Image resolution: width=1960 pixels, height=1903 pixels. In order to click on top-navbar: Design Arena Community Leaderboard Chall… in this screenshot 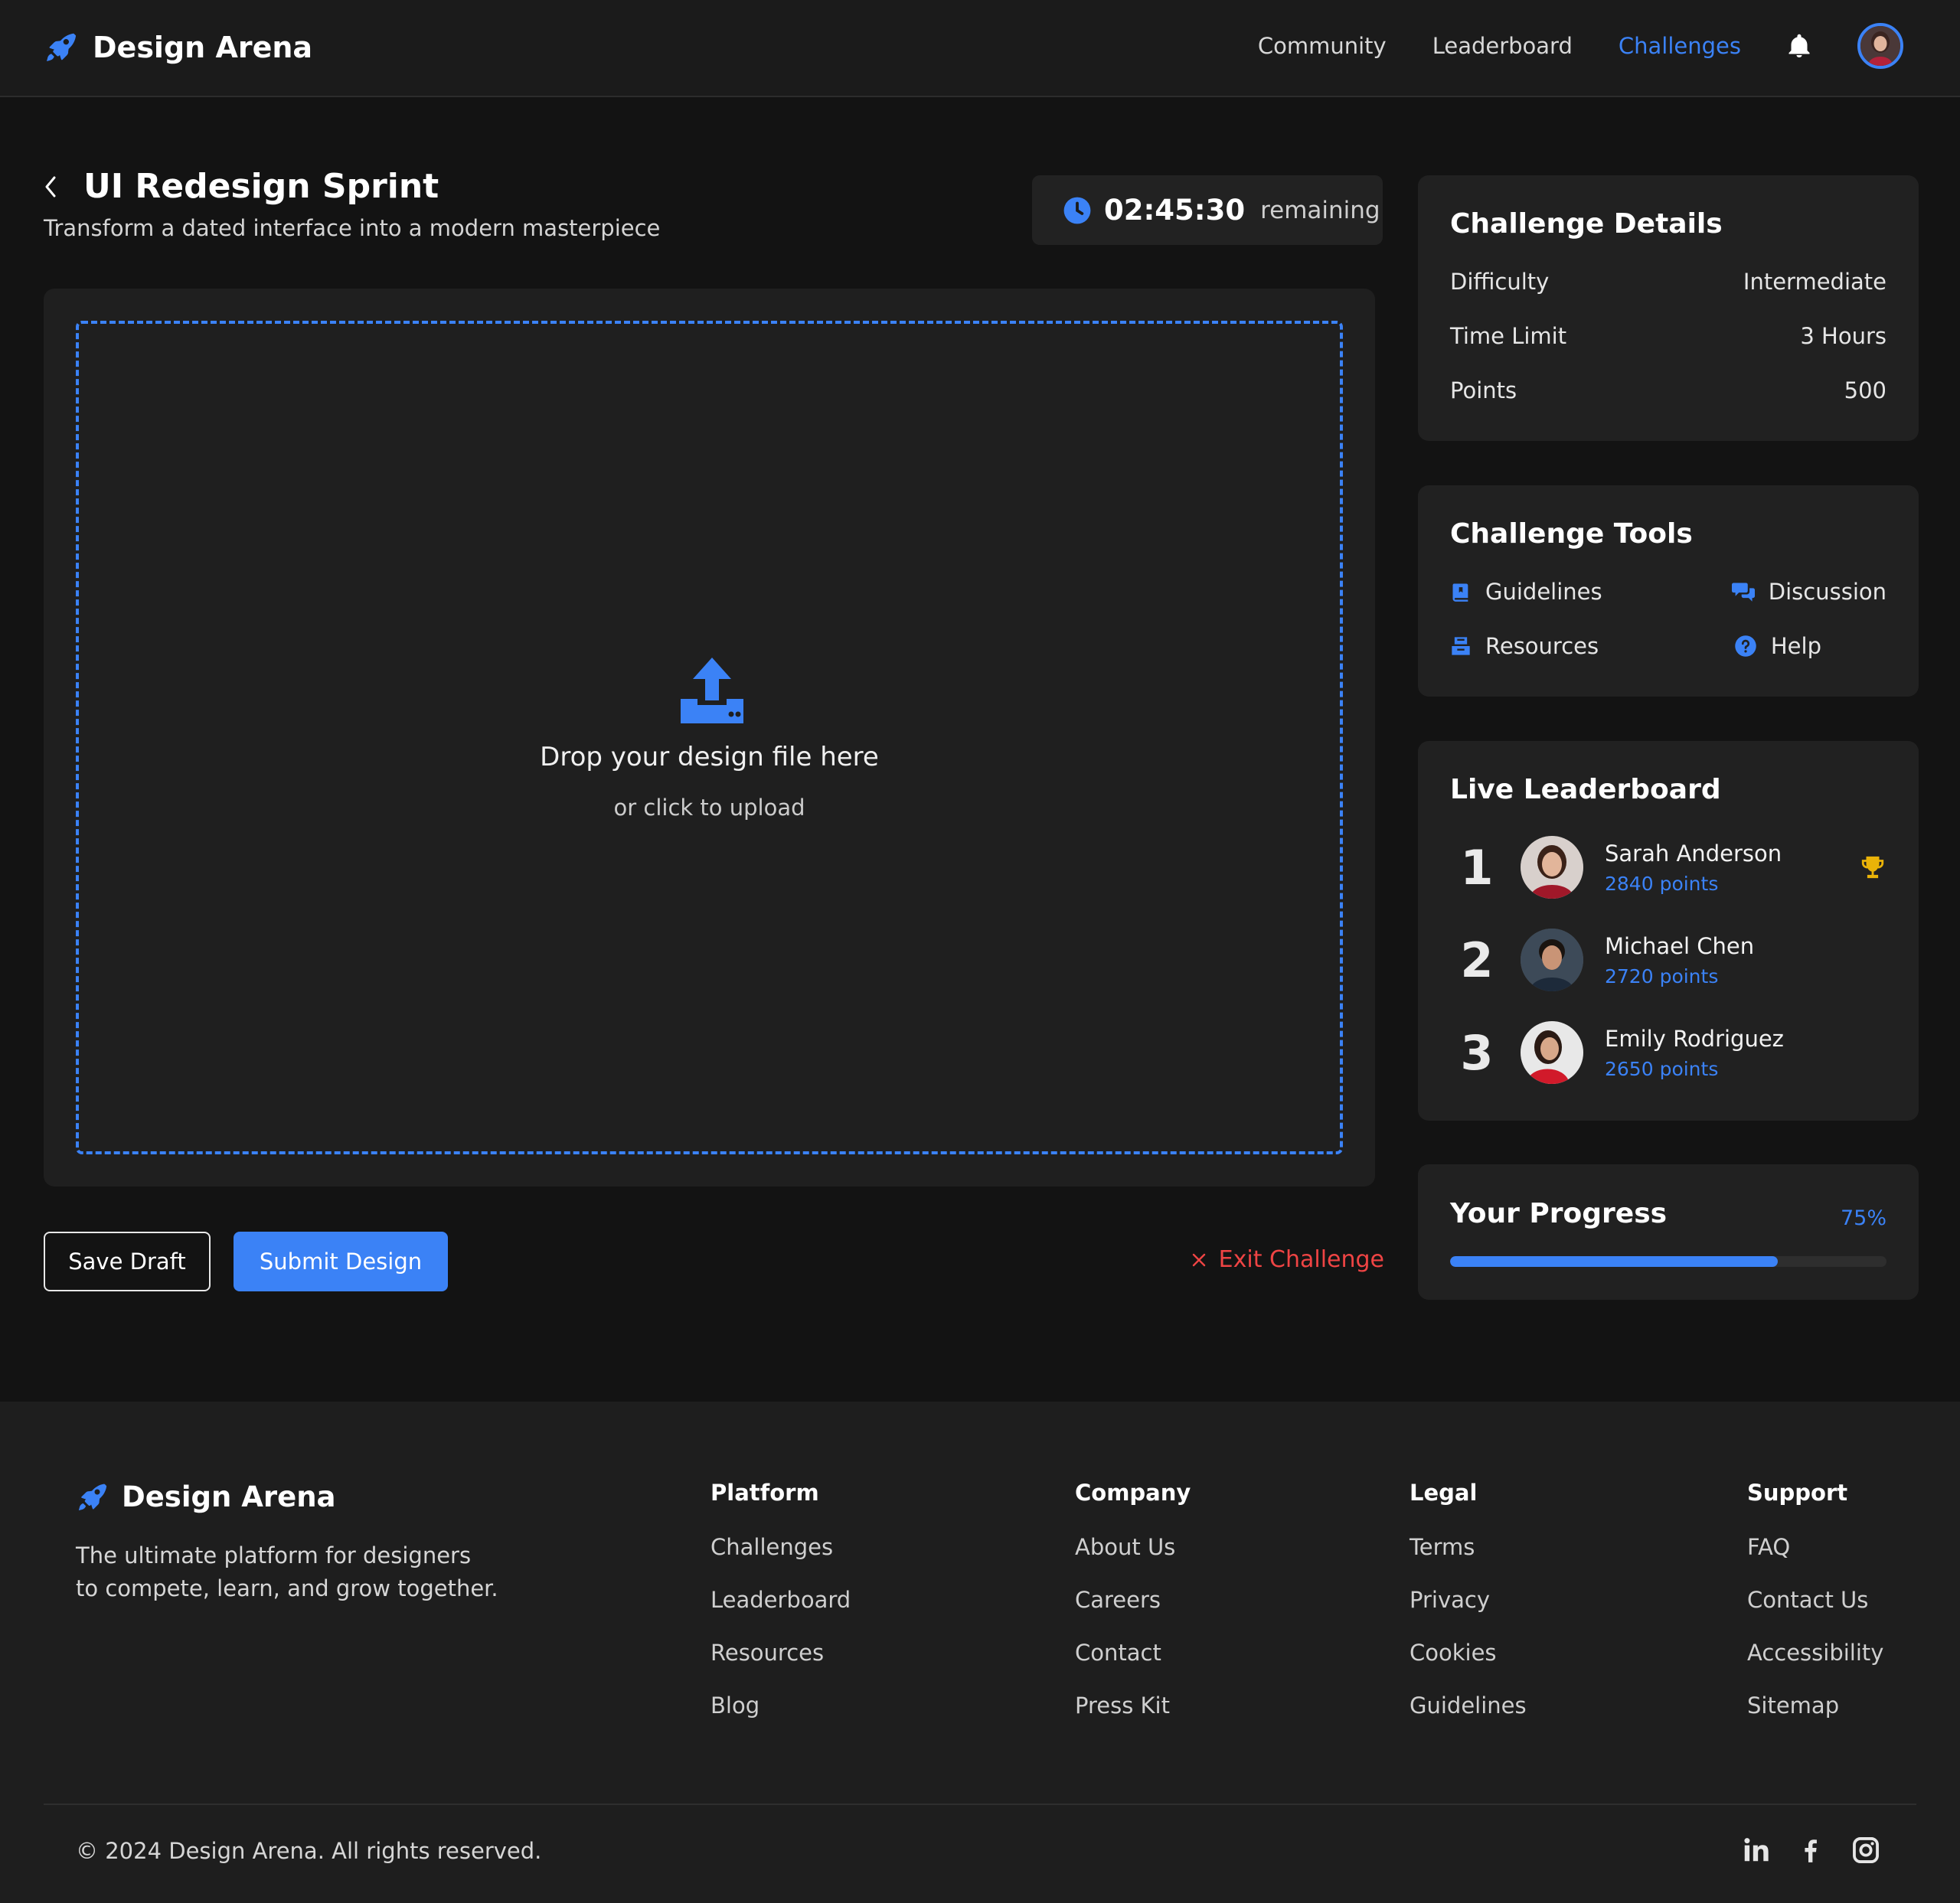, I will do `click(980, 48)`.